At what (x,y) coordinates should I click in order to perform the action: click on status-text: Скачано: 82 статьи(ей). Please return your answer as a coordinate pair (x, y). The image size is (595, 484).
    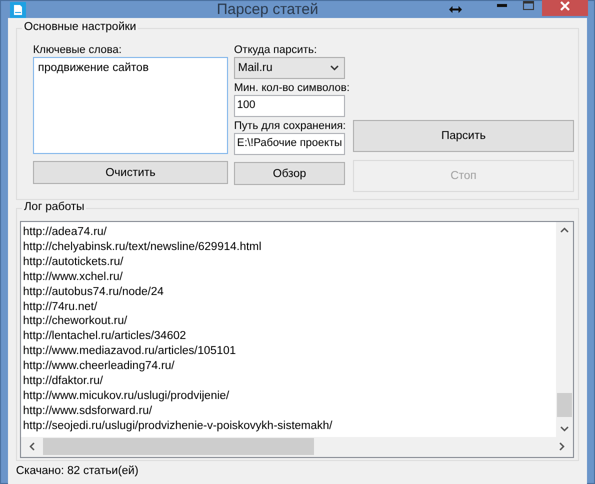
    Looking at the image, I should click on (78, 471).